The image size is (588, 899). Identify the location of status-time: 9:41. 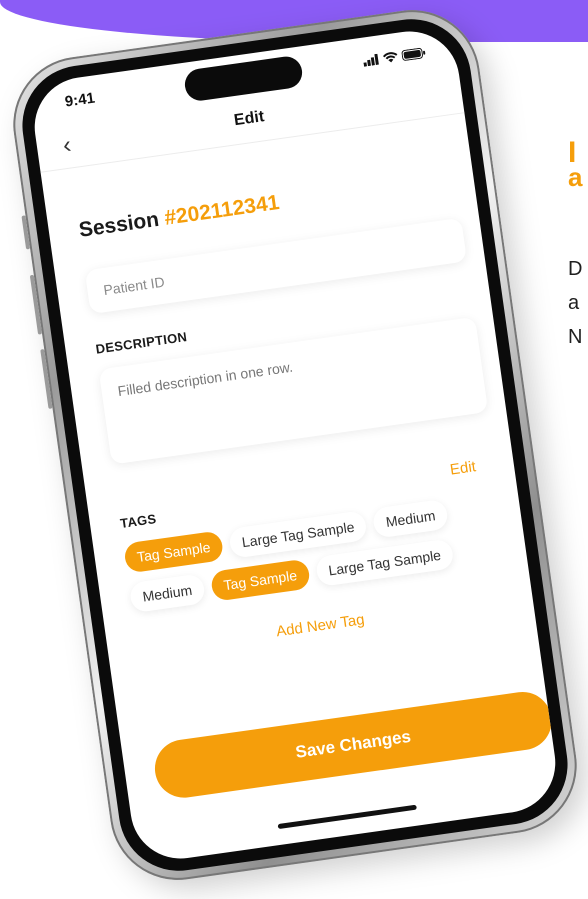
(79, 100).